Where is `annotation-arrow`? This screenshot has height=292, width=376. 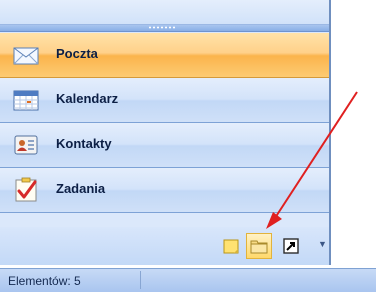
annotation-arrow is located at coordinates (312, 160).